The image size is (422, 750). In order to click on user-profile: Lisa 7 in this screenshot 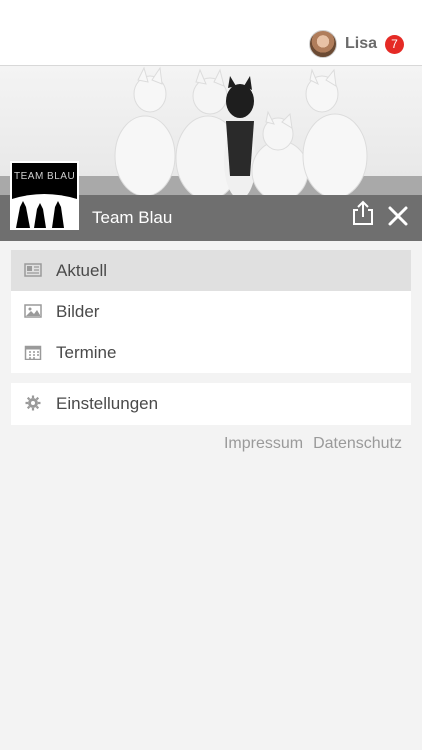, I will do `click(356, 44)`.